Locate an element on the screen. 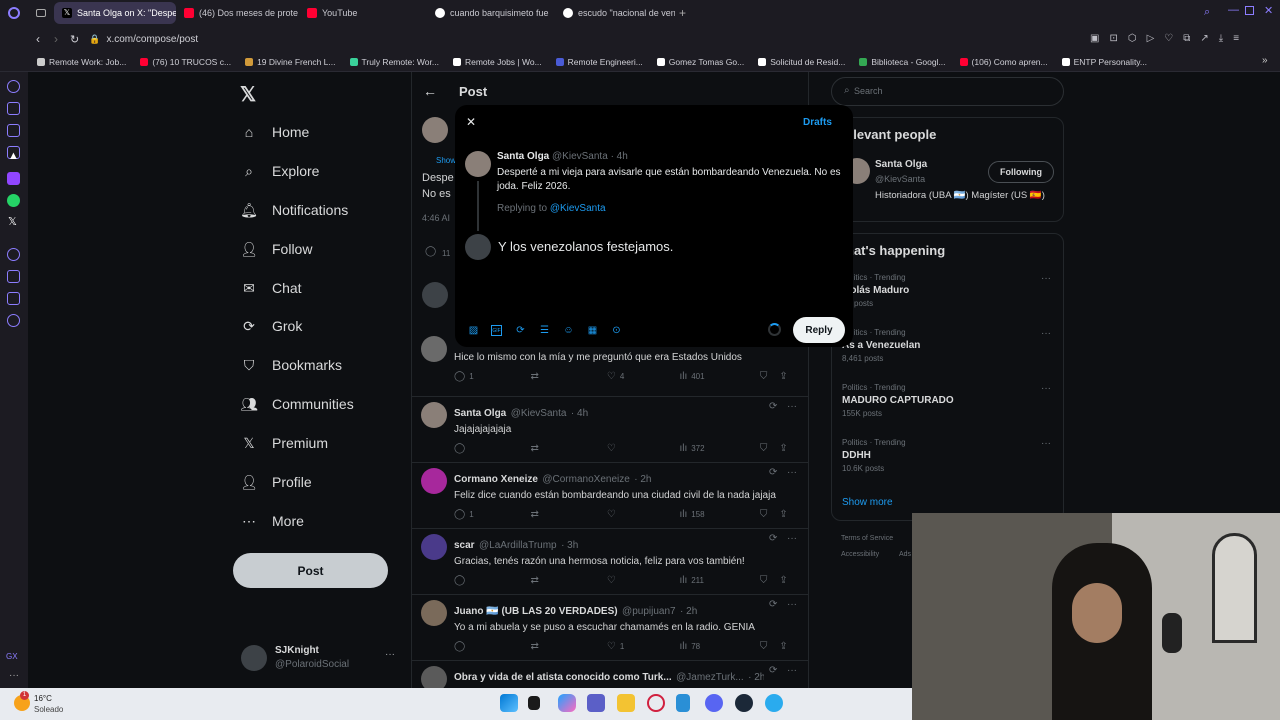 The height and width of the screenshot is (720, 1280). tab-active-post: 𝕏 Santa Olga on X: "Desper is located at coordinates (115, 13).